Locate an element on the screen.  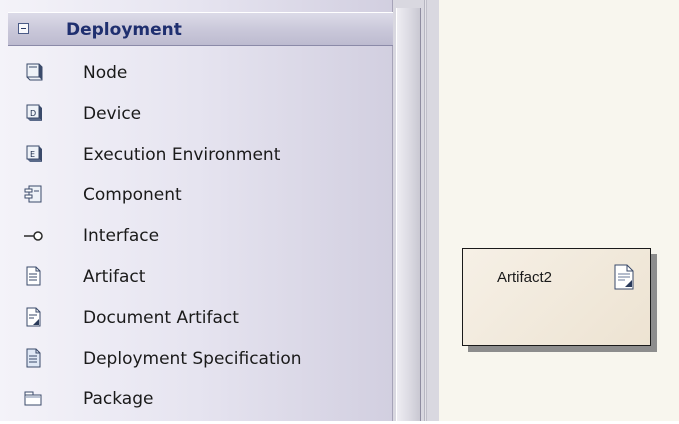
toolbox-item-label: Device is located at coordinates (112, 113).